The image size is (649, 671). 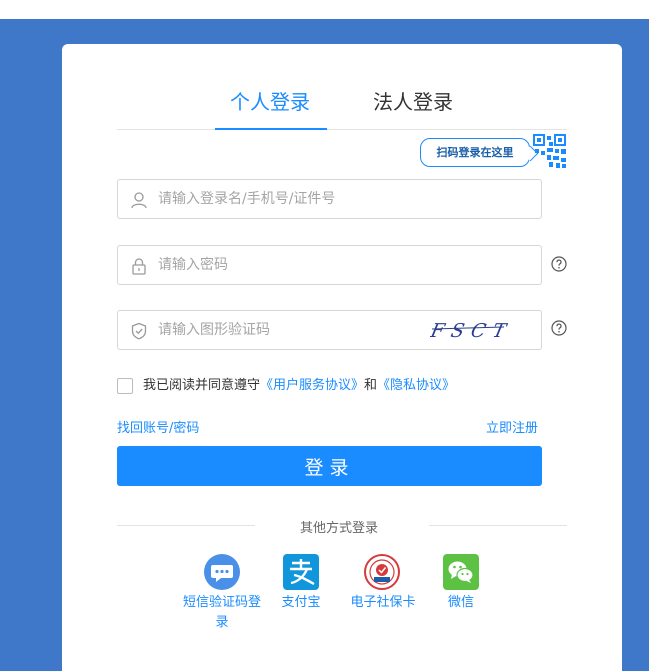 I want to click on captcha-help-icon, so click(x=559, y=328).